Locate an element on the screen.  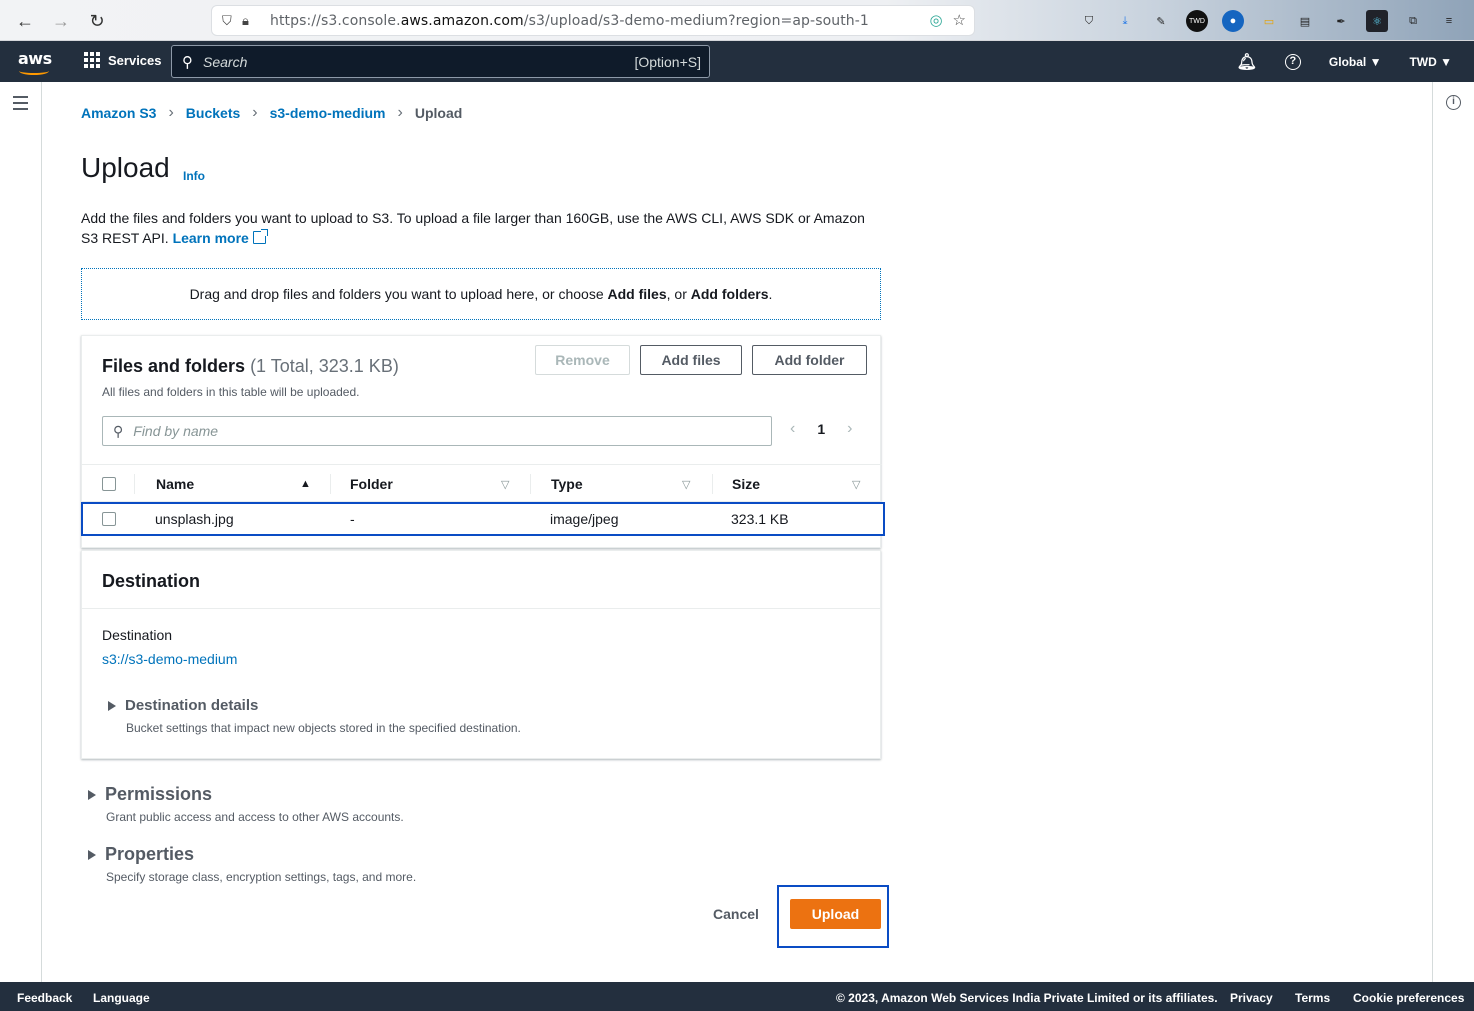
notifications-bell-icon: 🔔︎ is located at coordinates (1247, 62).